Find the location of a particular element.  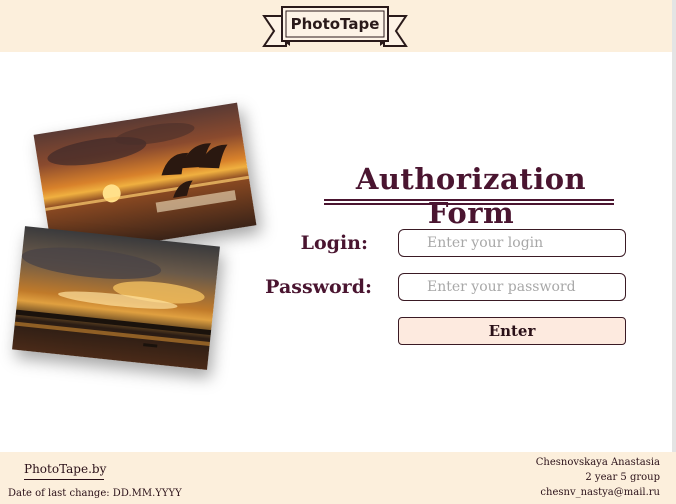

title-double-rule is located at coordinates (469, 202).